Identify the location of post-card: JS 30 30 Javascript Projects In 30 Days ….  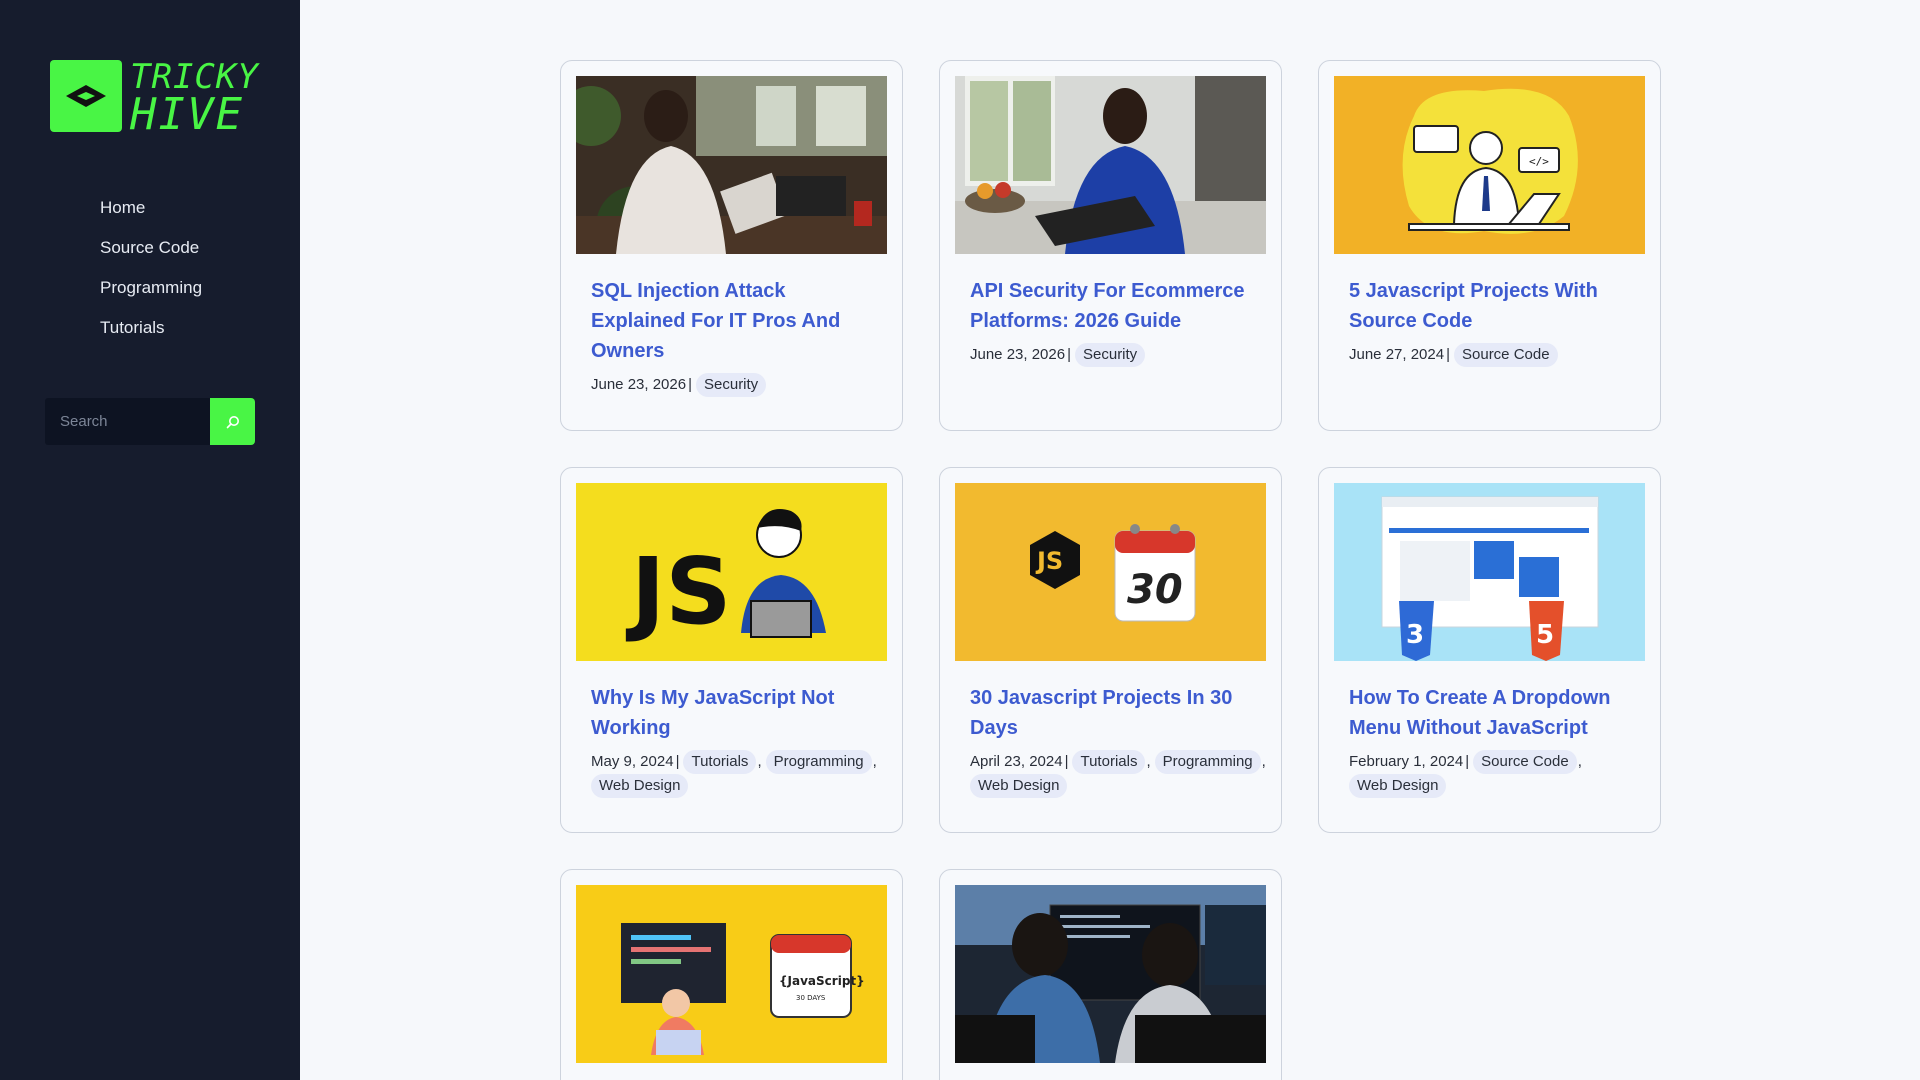
(1110, 650).